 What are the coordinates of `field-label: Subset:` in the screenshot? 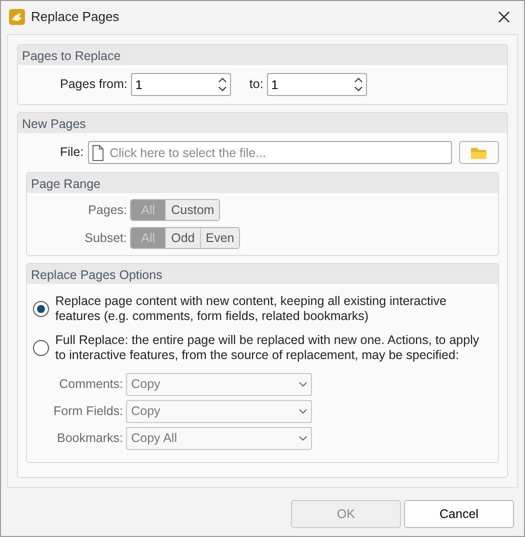 It's located at (105, 238).